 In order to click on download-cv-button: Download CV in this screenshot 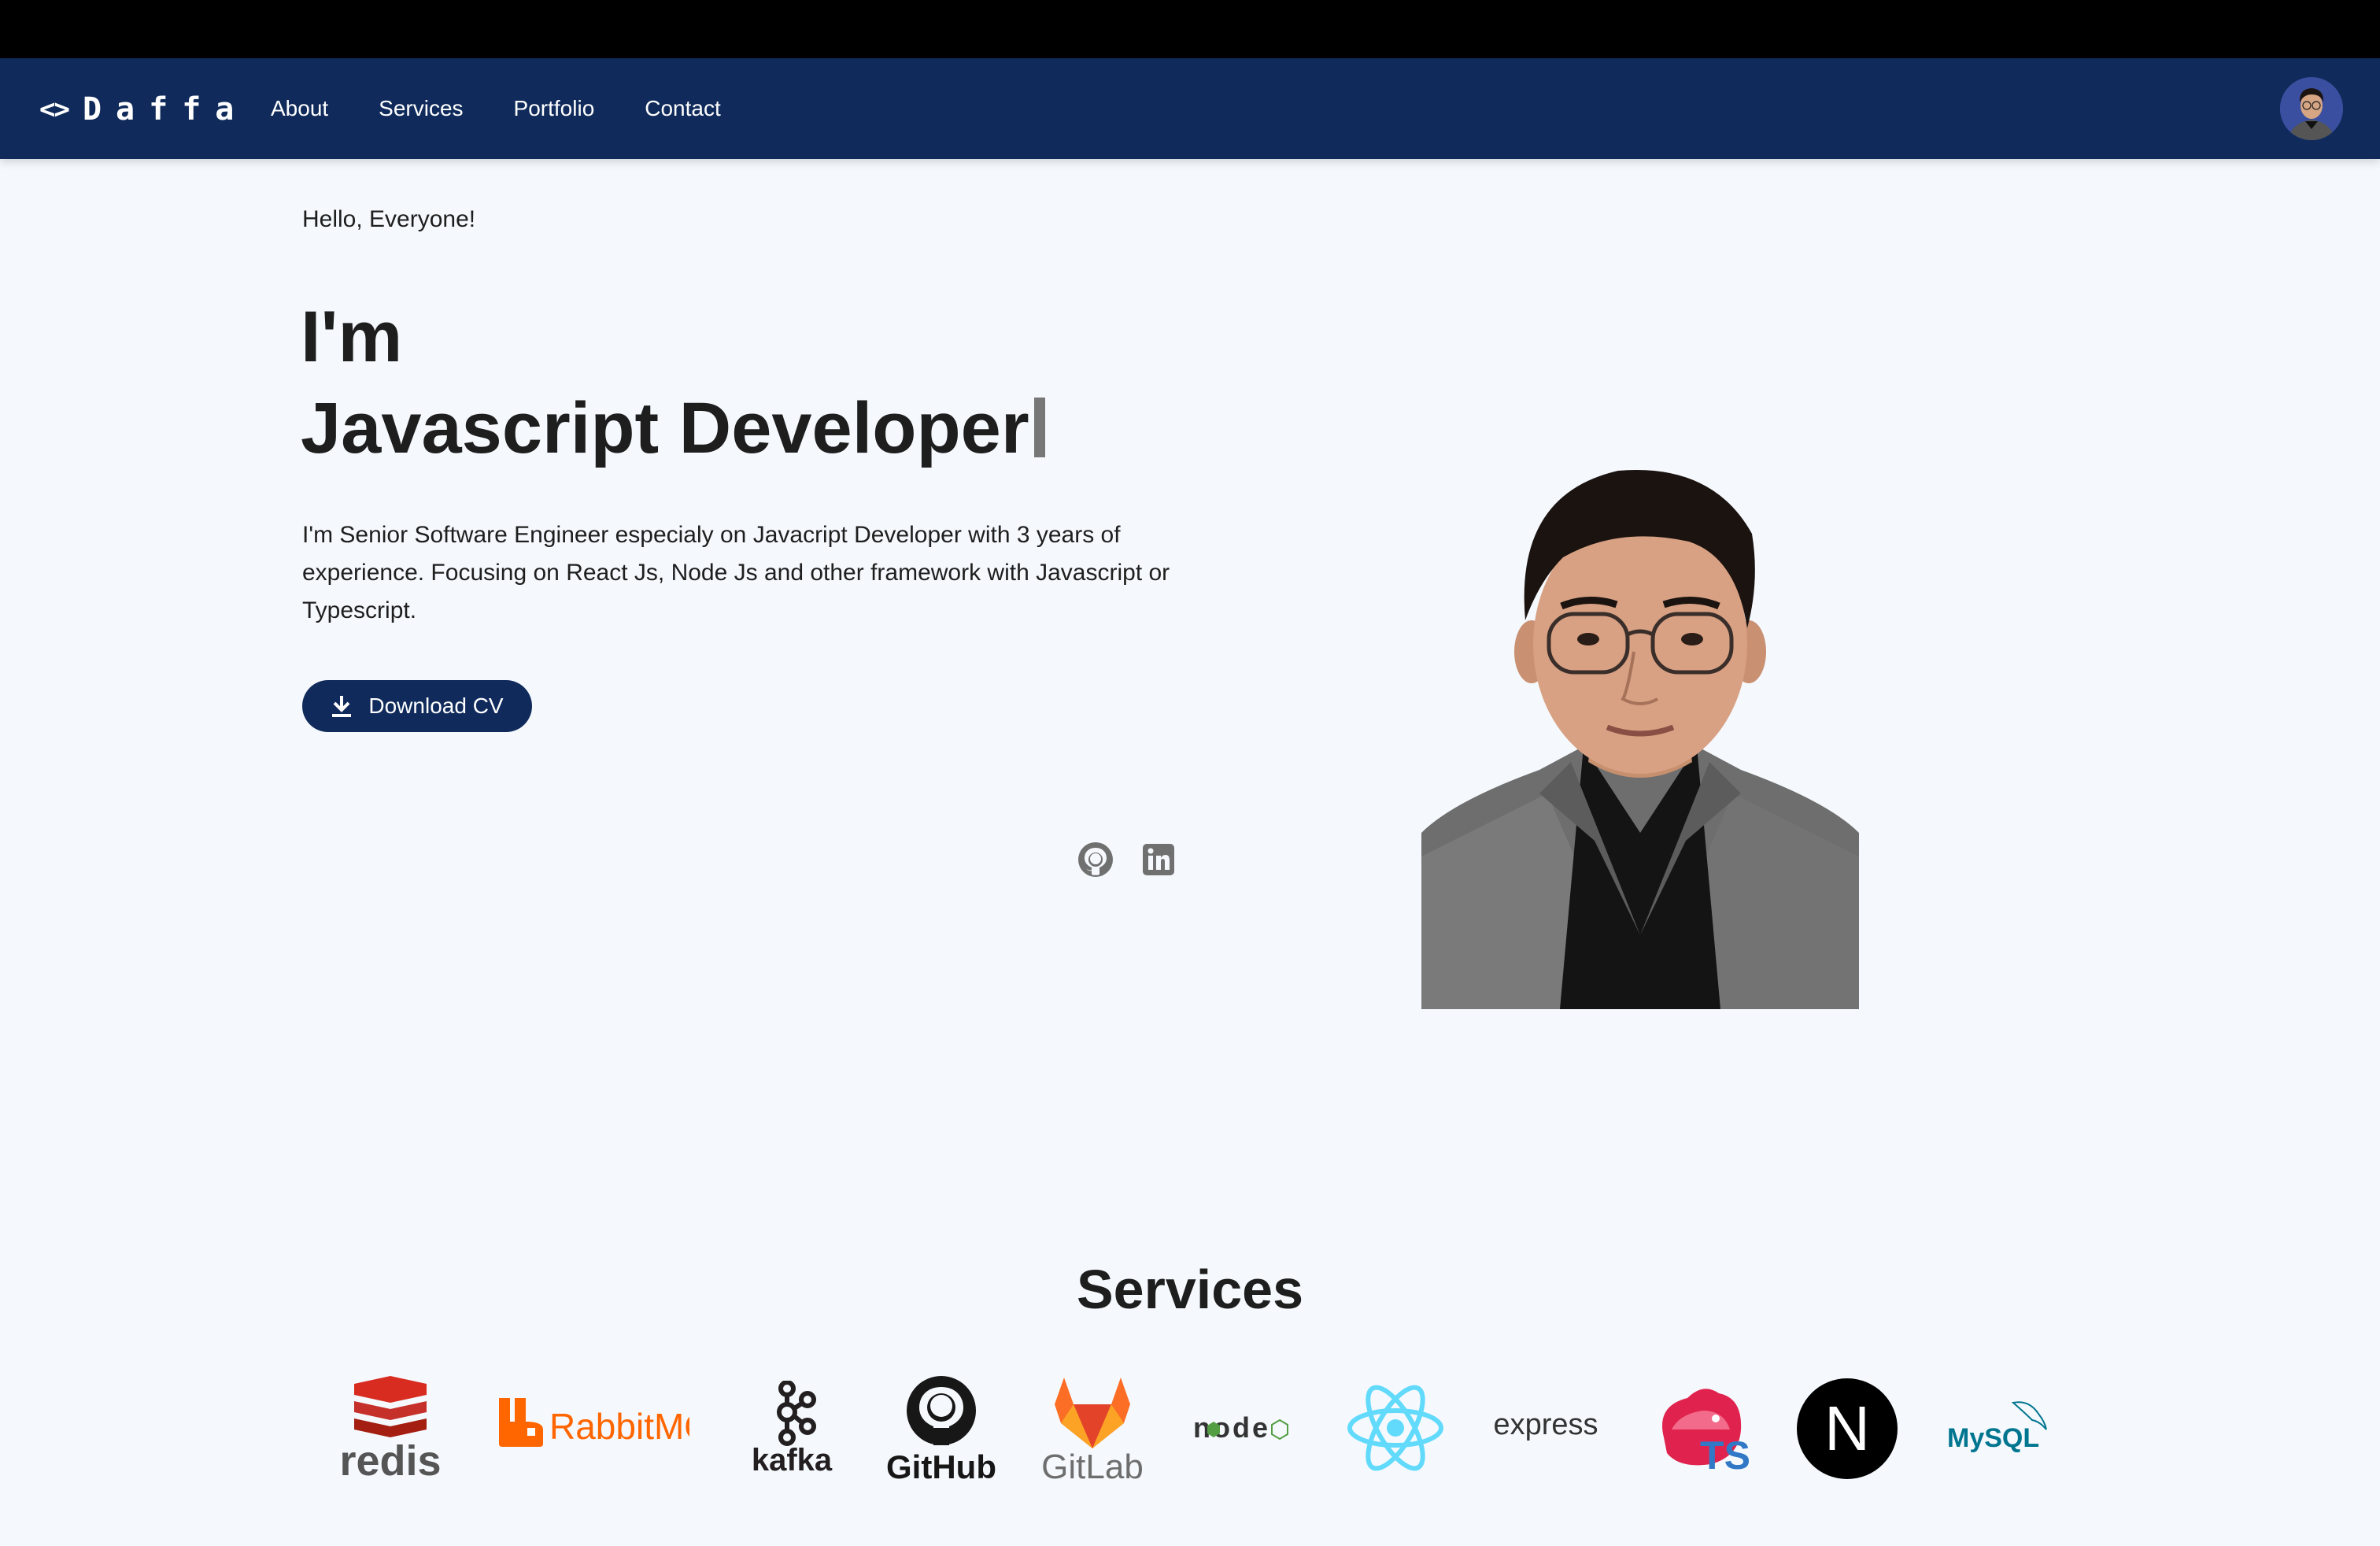, I will do `click(417, 706)`.